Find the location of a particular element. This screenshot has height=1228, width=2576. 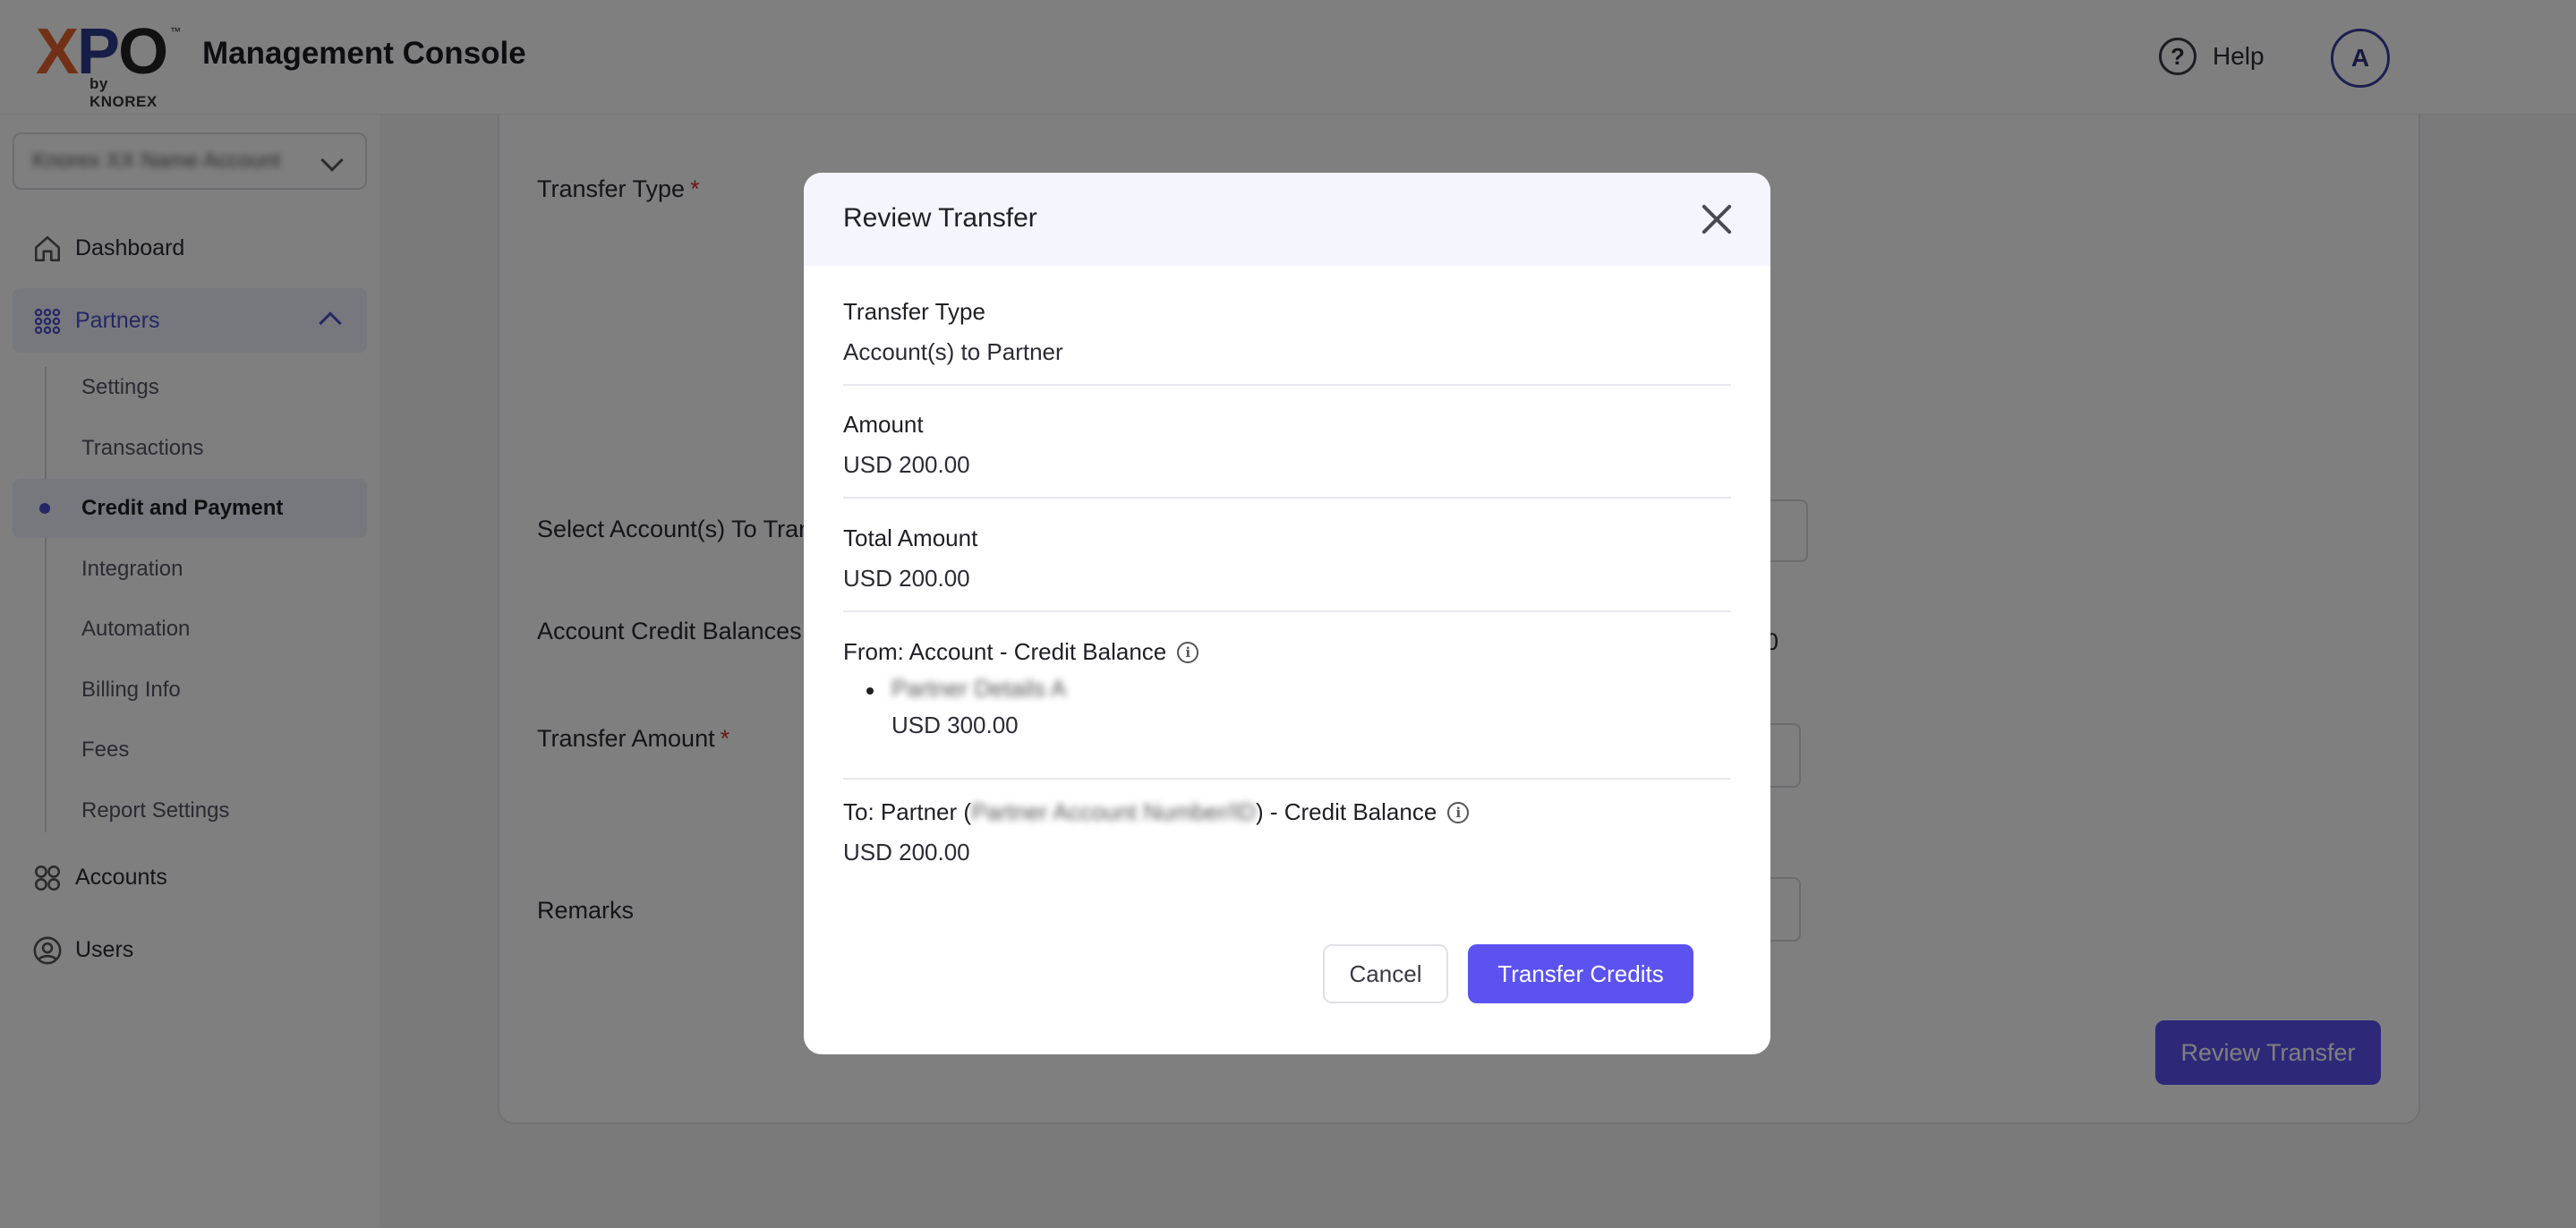

from-account-balance: USD 300.00 is located at coordinates (955, 725).